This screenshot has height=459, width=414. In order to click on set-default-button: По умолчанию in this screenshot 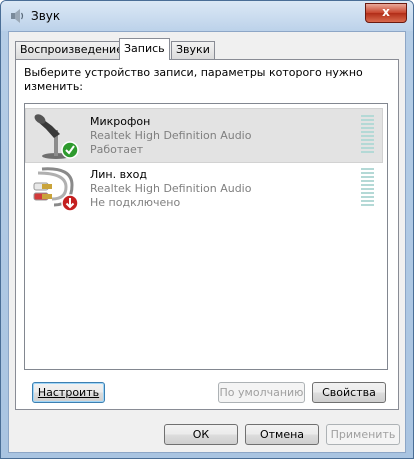, I will do `click(261, 392)`.